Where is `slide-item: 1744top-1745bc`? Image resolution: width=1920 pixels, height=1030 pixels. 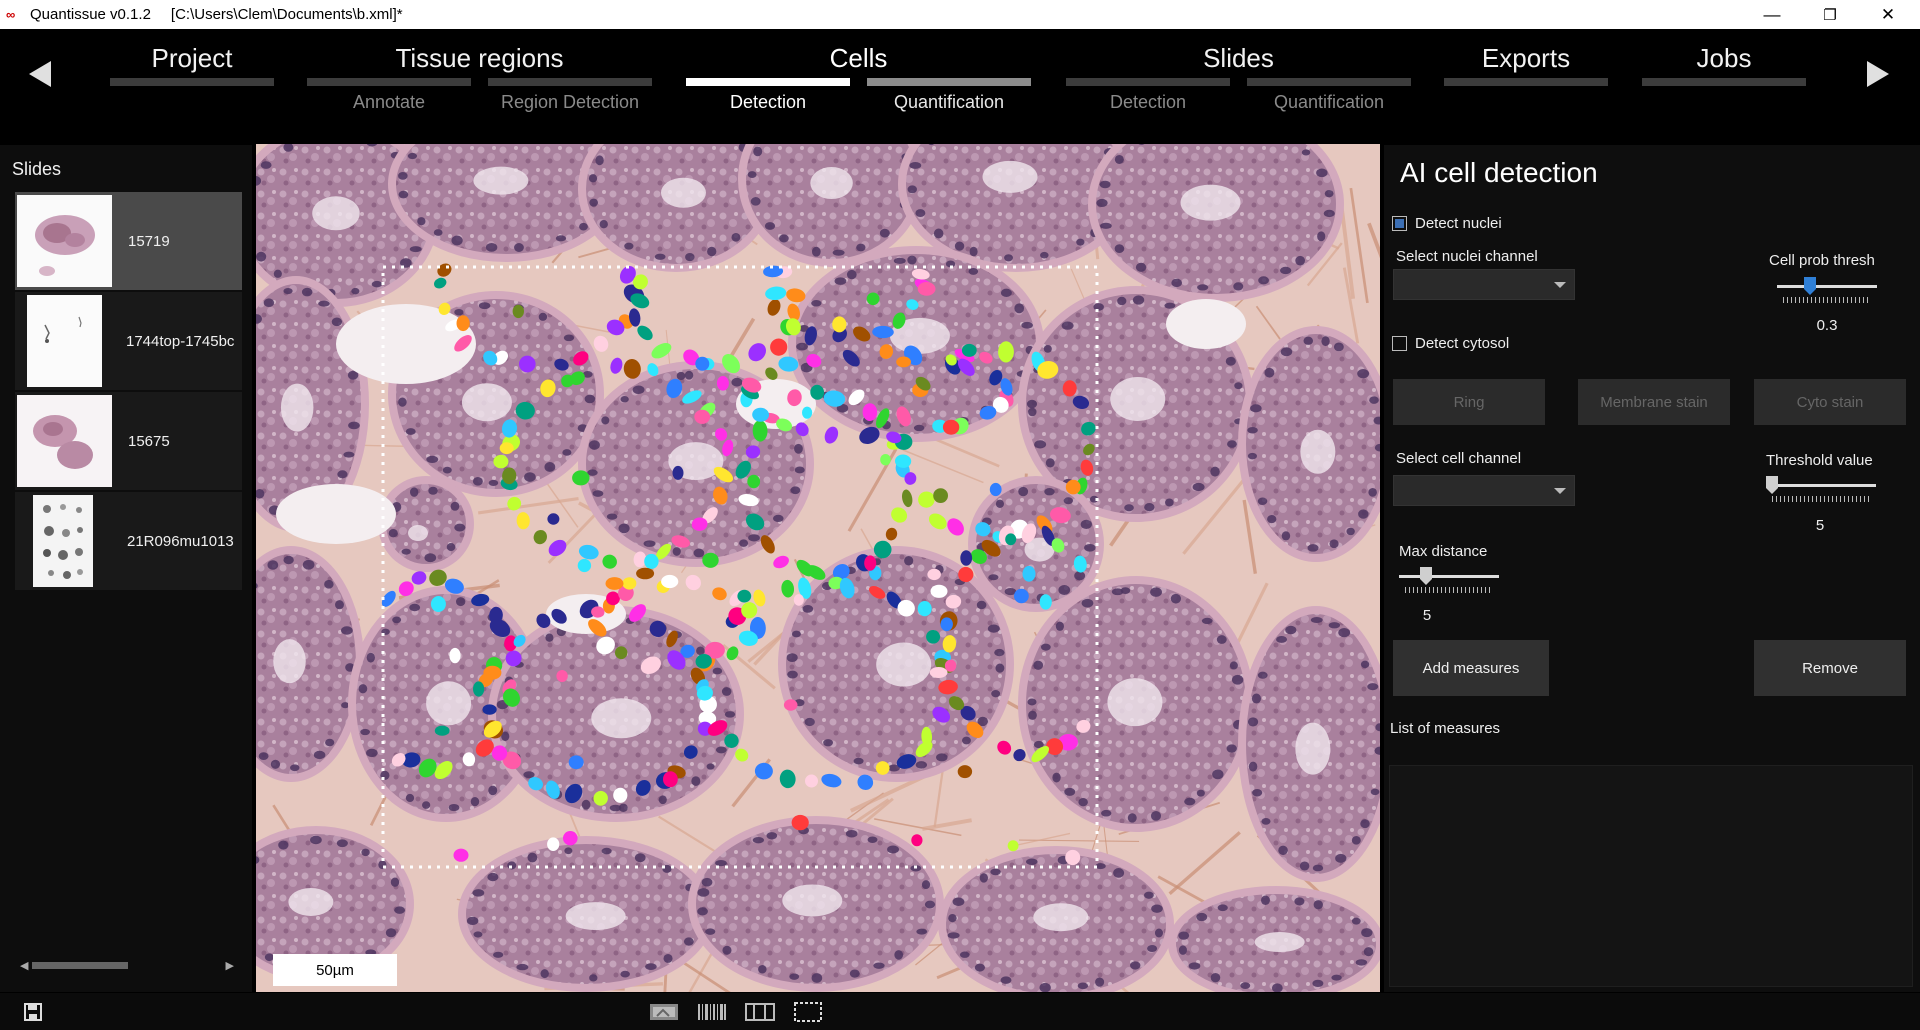
slide-item: 1744top-1745bc is located at coordinates (128, 341).